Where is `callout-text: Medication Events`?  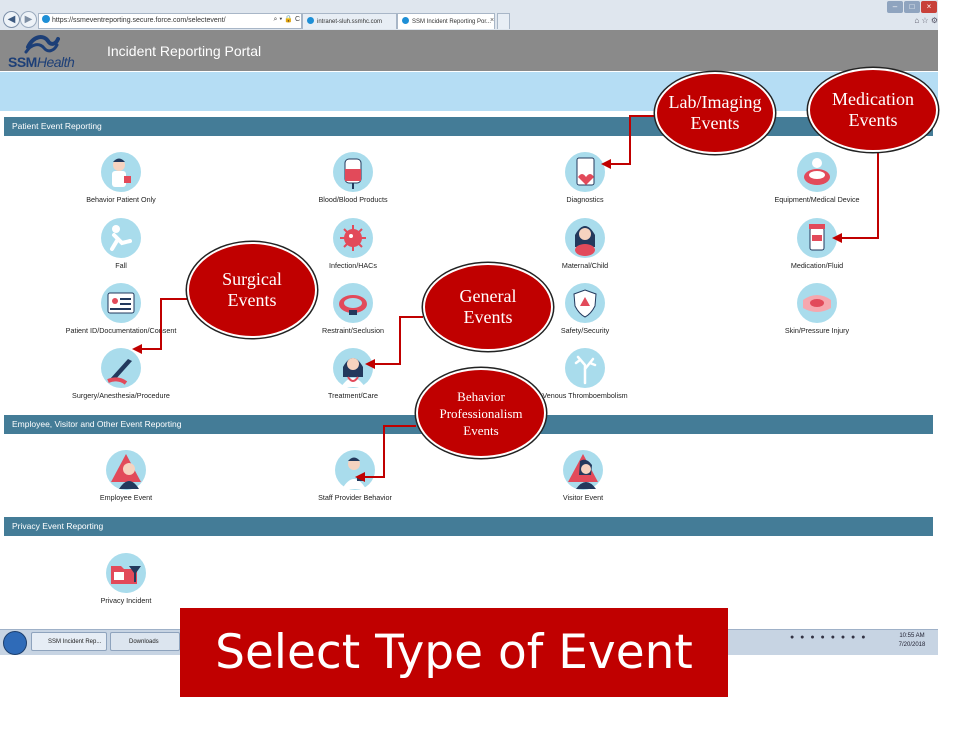 callout-text: Medication Events is located at coordinates (873, 109).